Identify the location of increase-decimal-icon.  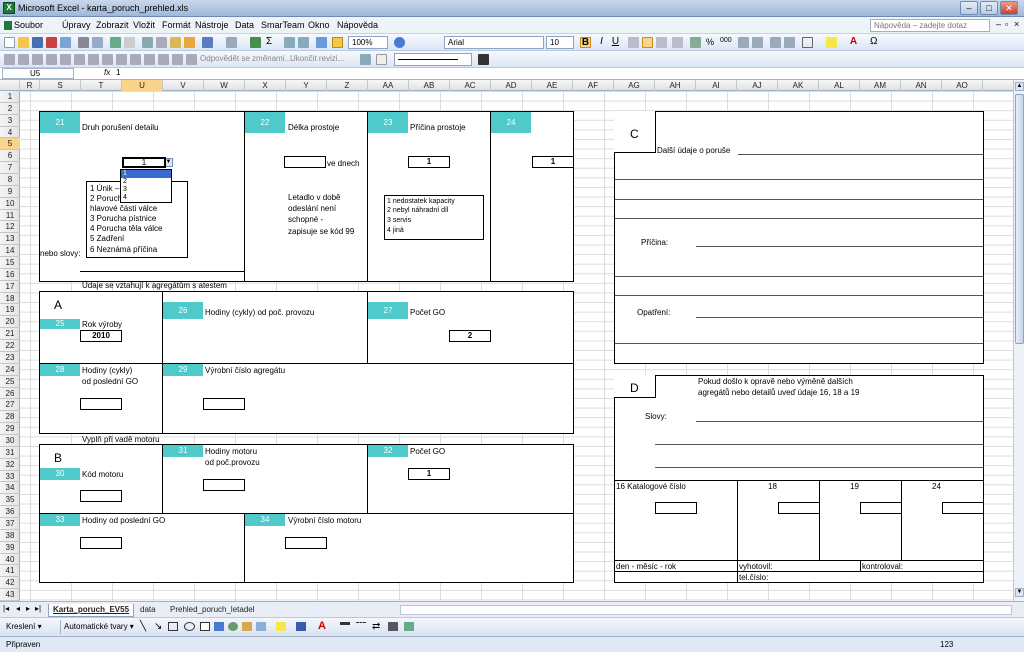
(743, 42).